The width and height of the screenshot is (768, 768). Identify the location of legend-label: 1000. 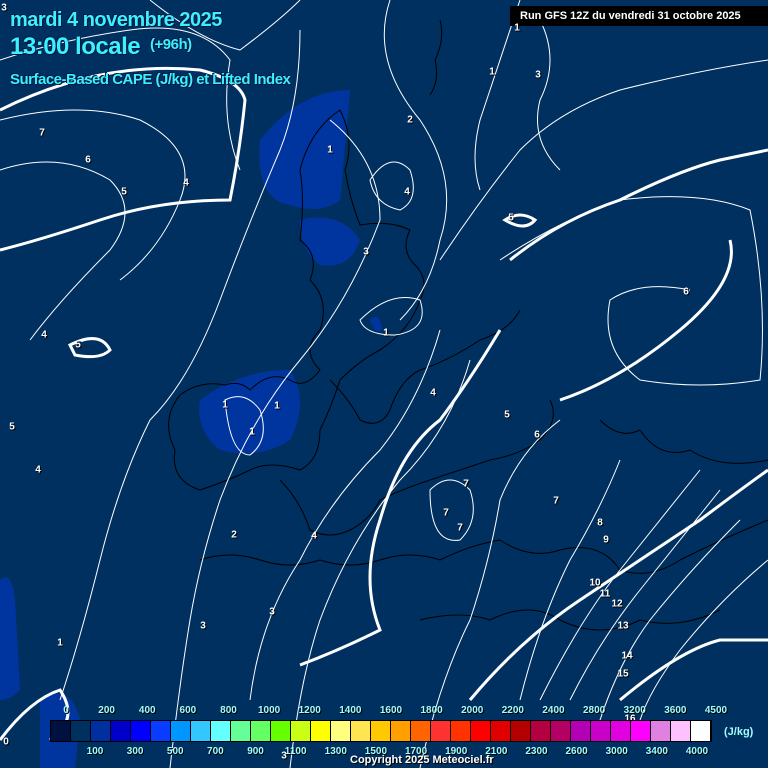
(269, 710).